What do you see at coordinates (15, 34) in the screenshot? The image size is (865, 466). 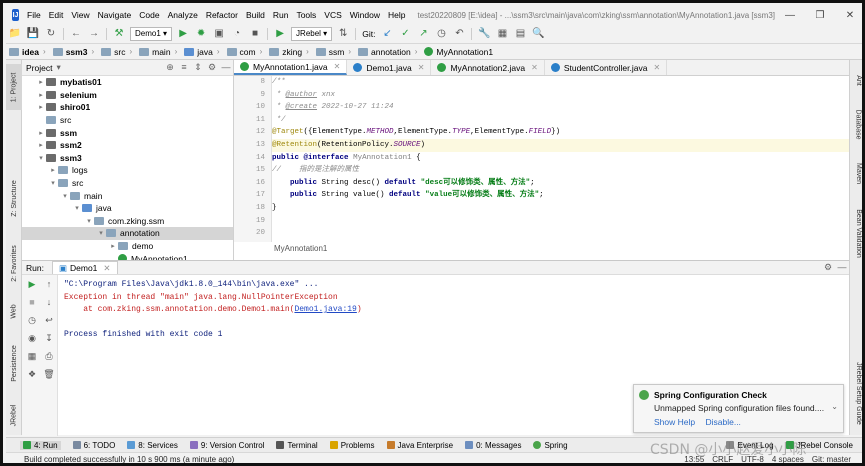 I see `open-folder-icon: 📁` at bounding box center [15, 34].